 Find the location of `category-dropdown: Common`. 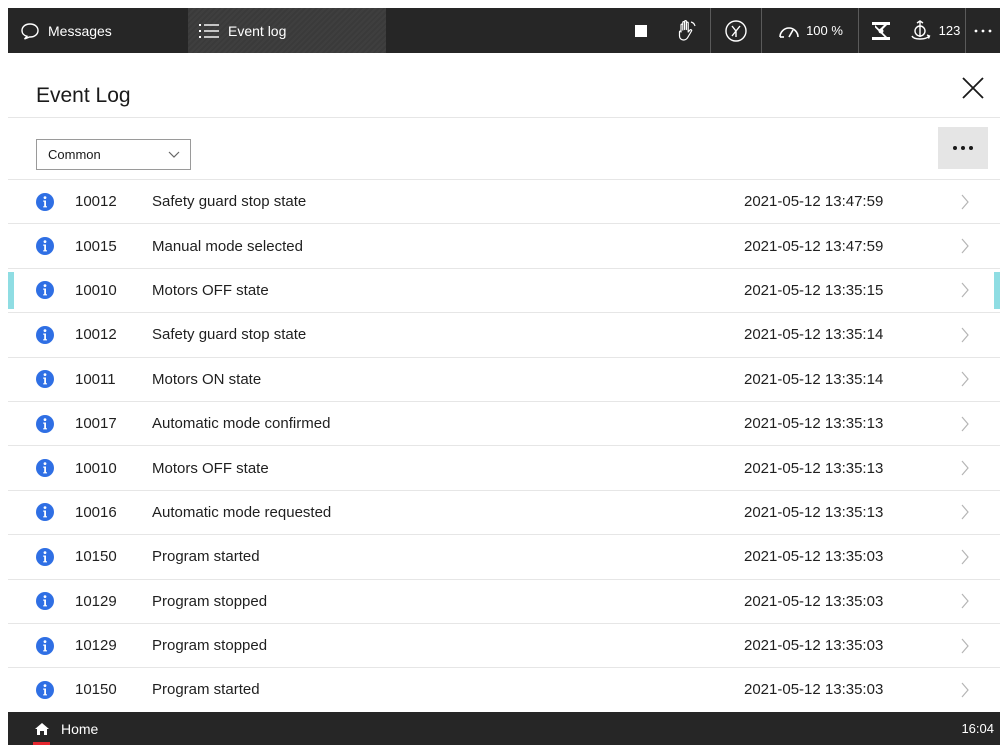

category-dropdown: Common is located at coordinates (113, 154).